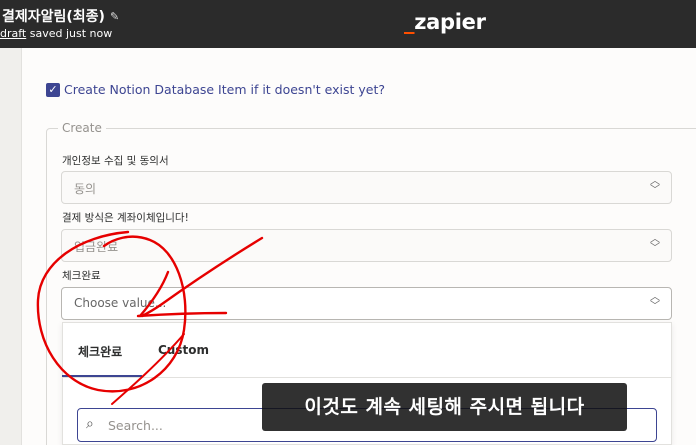 The width and height of the screenshot is (696, 445). Describe the element at coordinates (366, 187) in the screenshot. I see `select-consent: 동의 ︿ ﹀` at that location.